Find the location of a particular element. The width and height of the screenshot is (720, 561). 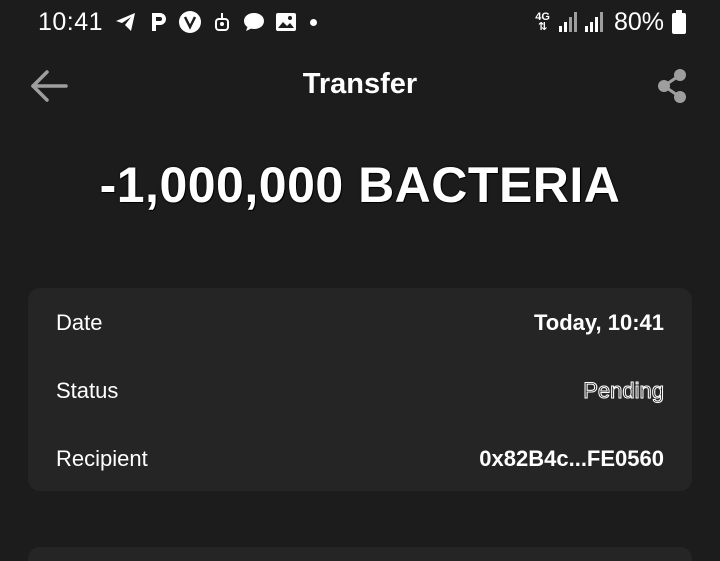

share-icon is located at coordinates (672, 86).